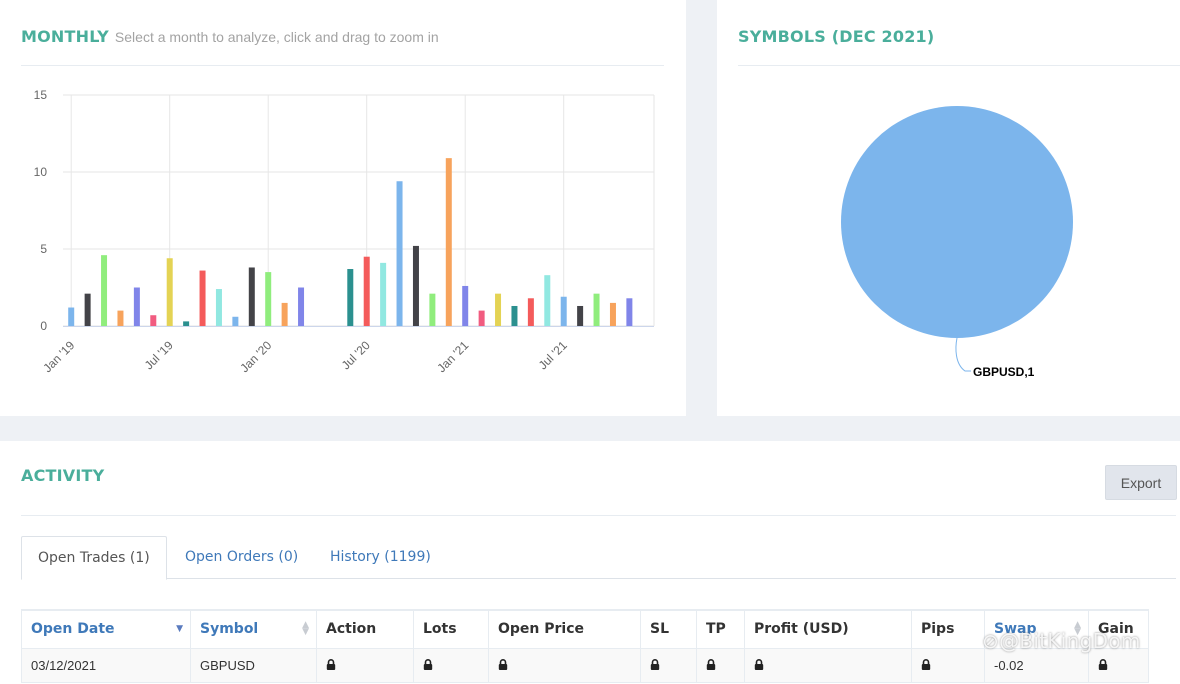 The width and height of the screenshot is (1180, 684). I want to click on bar-mar--21, so click(498, 309).